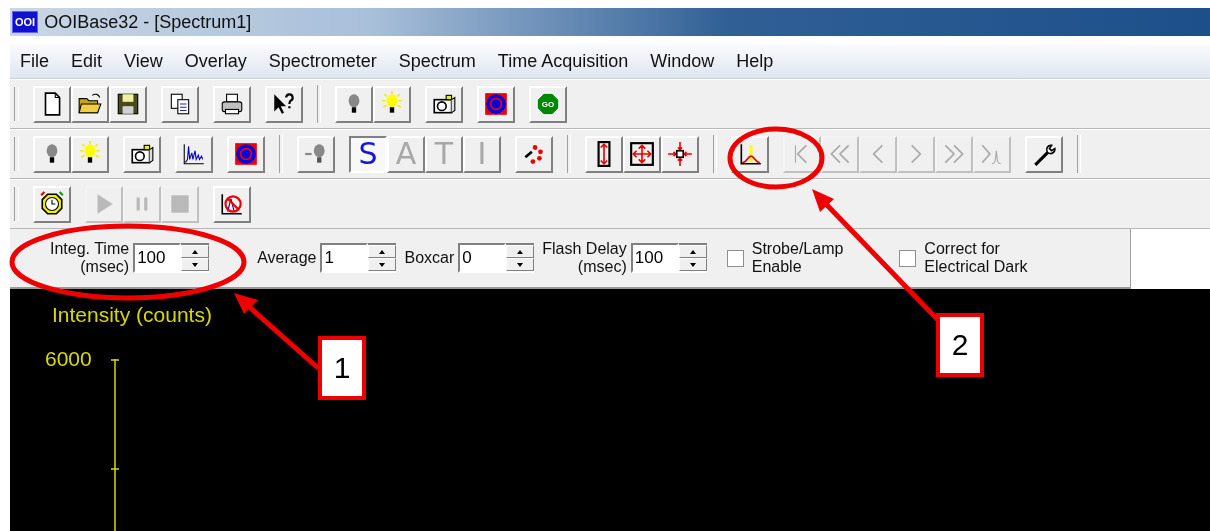 The width and height of the screenshot is (1210, 531). Describe the element at coordinates (323, 61) in the screenshot. I see `menu-item: Spectrometer` at that location.